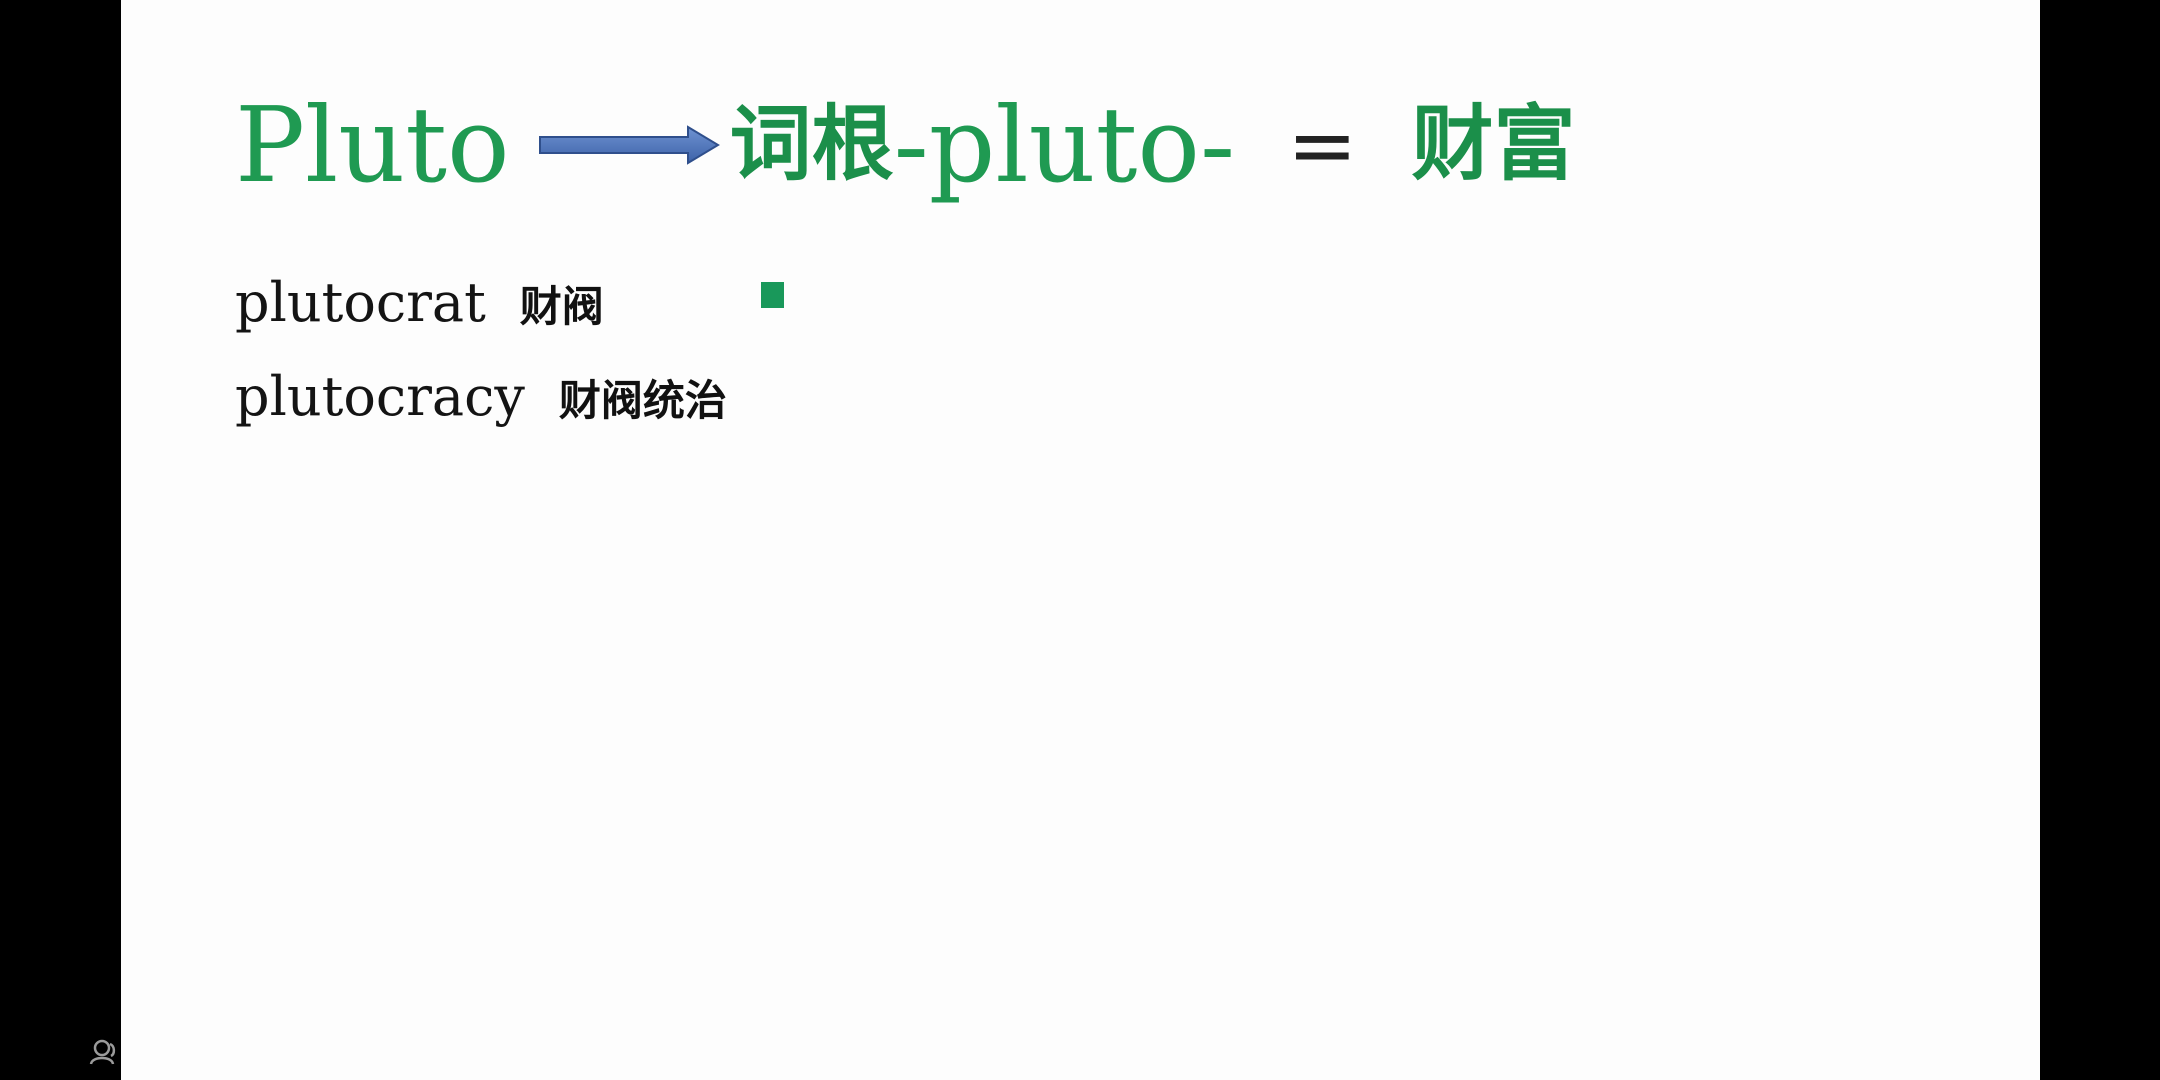  I want to click on vocab-entry: plutocrat 财阀, so click(419, 303).